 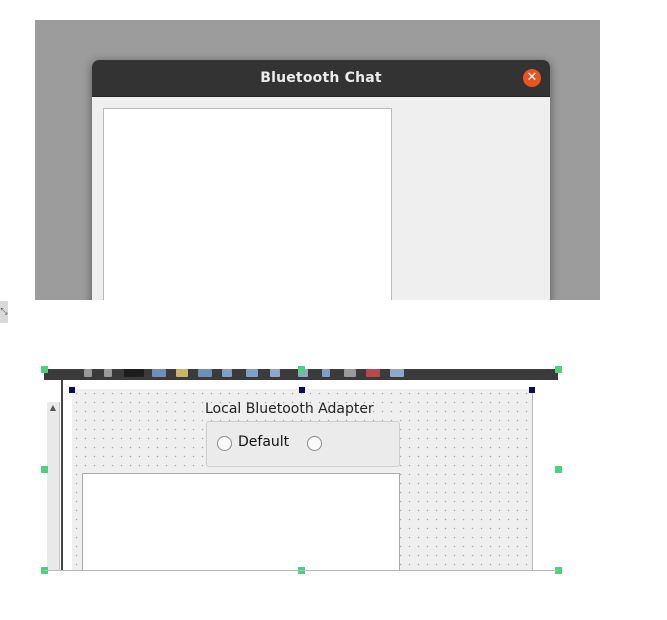 What do you see at coordinates (53, 408) in the screenshot?
I see `scroll-up-icon: ▲` at bounding box center [53, 408].